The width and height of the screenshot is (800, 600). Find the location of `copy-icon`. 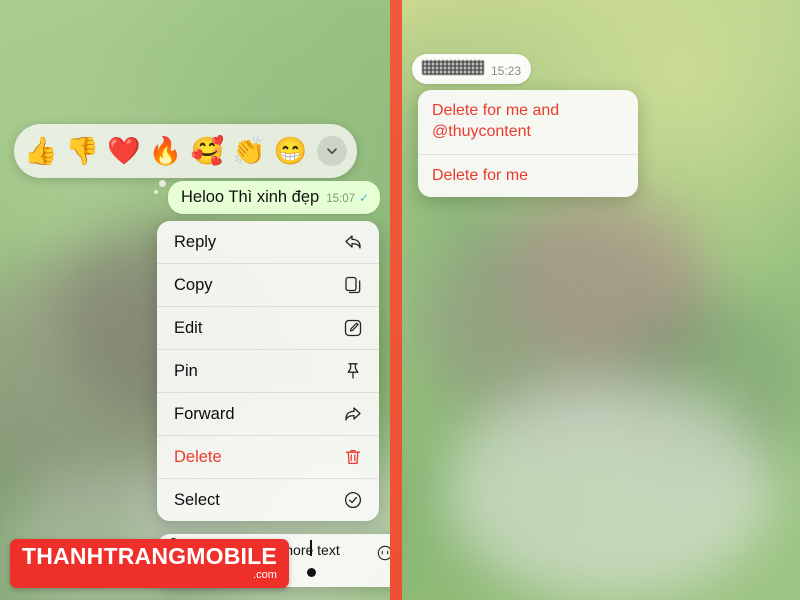

copy-icon is located at coordinates (353, 285).